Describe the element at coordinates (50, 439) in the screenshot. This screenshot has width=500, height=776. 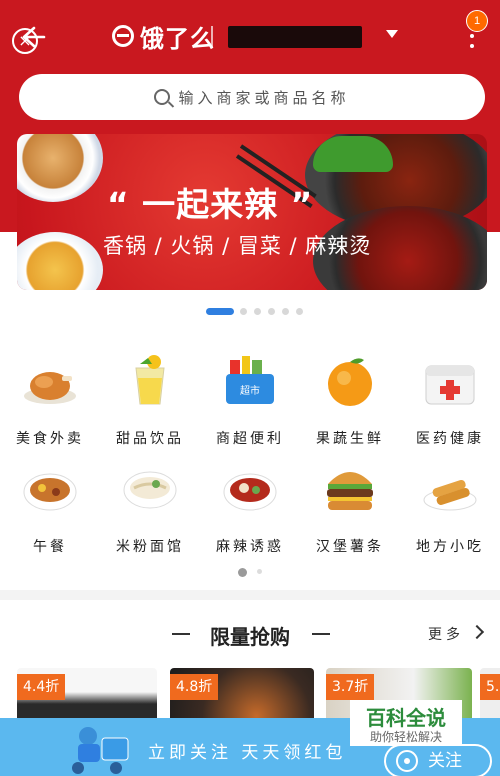
I see `category-label: 美食外卖` at that location.